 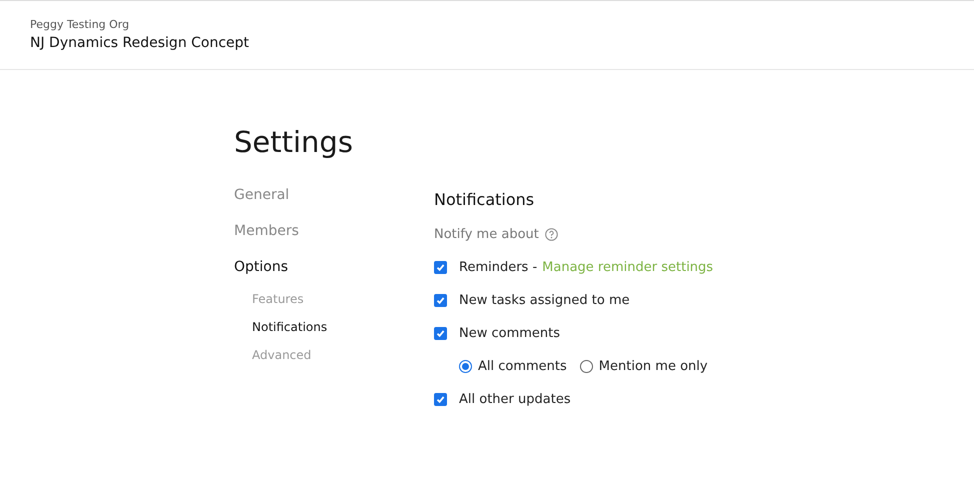 What do you see at coordinates (551, 234) in the screenshot?
I see `help-icon` at bounding box center [551, 234].